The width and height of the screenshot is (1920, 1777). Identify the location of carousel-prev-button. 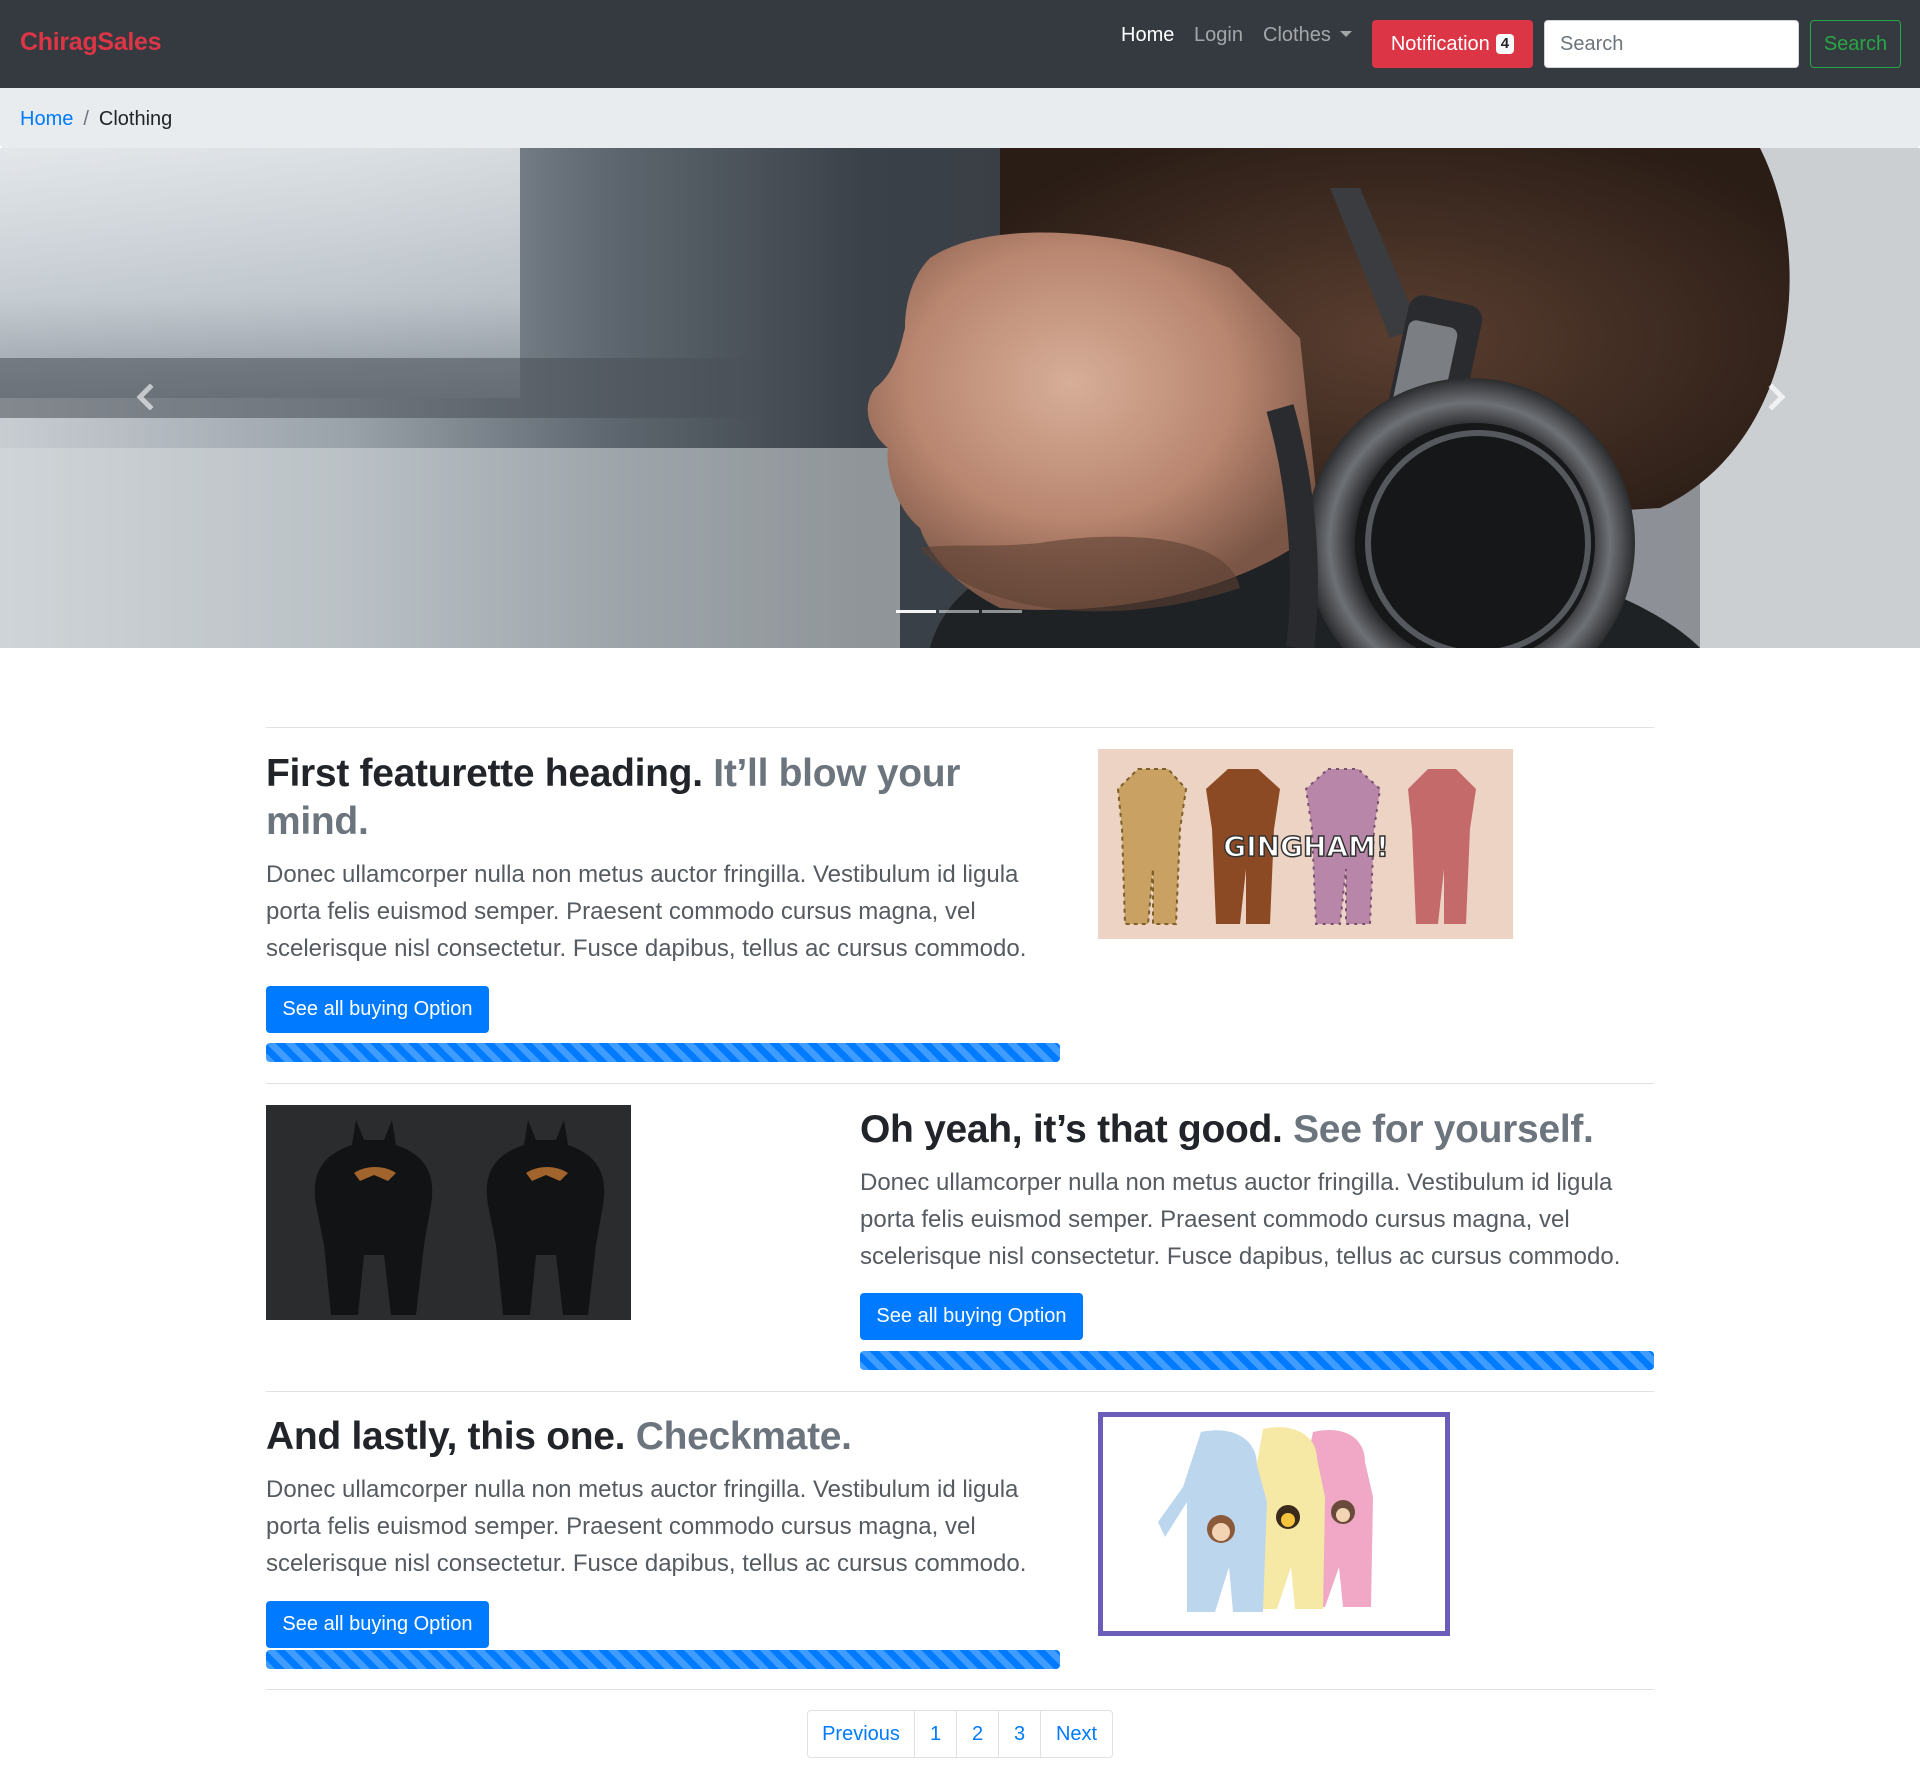
(145, 397).